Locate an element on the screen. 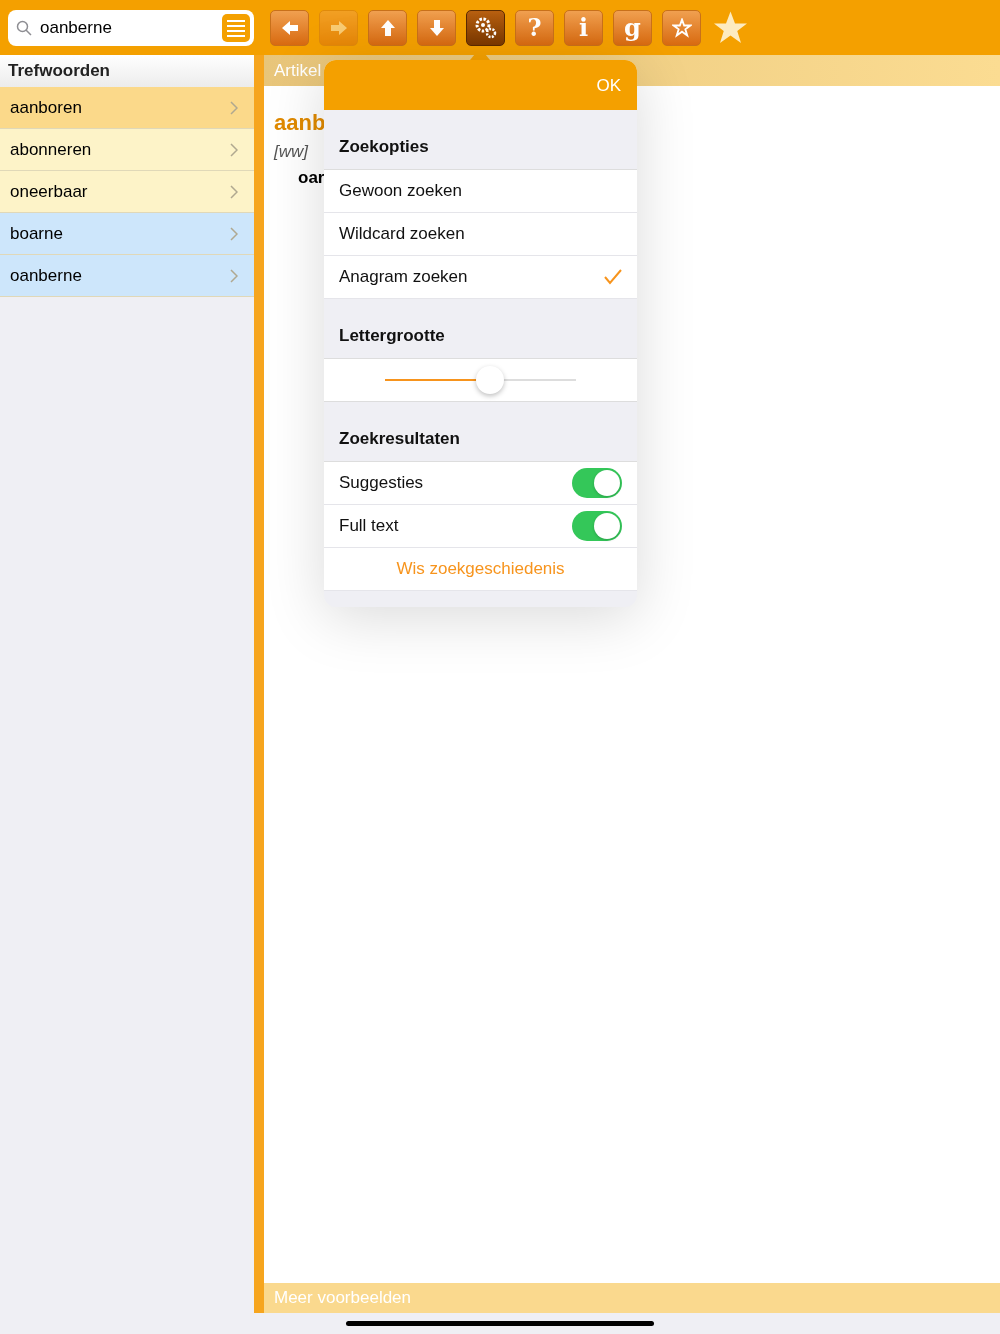  sidebar-item: oanberne is located at coordinates (127, 276).